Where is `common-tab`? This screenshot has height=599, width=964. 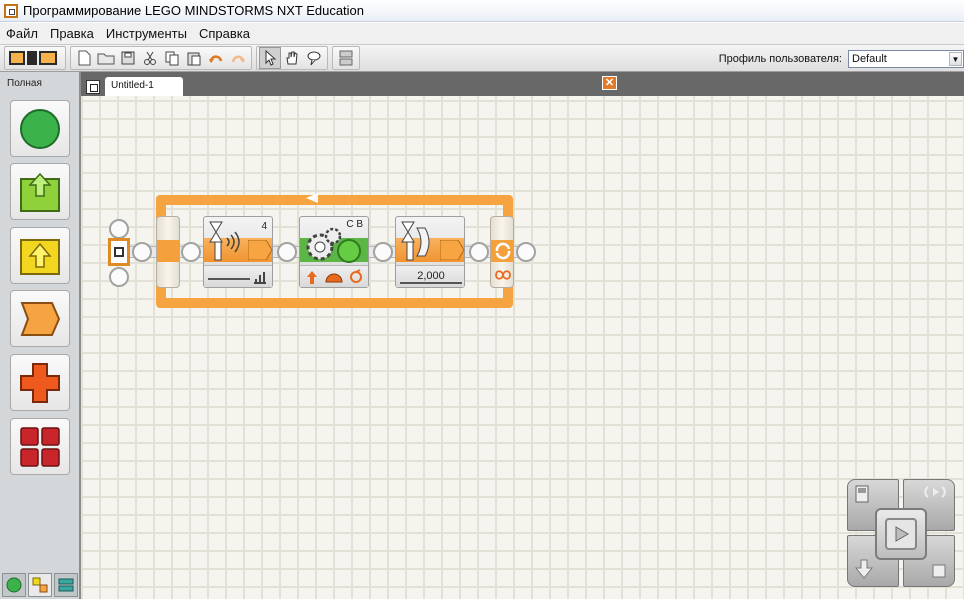 common-tab is located at coordinates (14, 585).